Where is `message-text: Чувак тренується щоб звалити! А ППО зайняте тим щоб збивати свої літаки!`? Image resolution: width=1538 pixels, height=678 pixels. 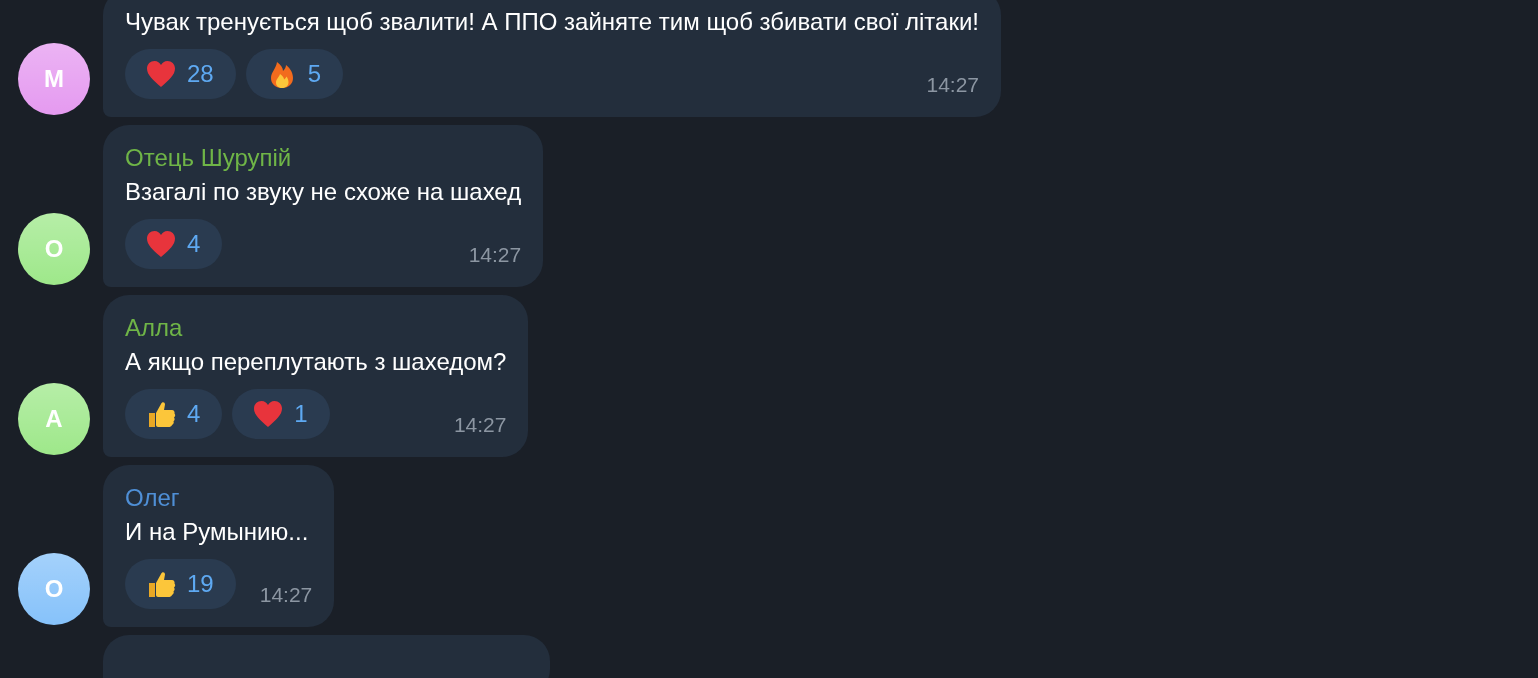
message-text: Чувак тренується щоб звалити! А ППО зайняте тим щоб збивати свої літаки! is located at coordinates (552, 22).